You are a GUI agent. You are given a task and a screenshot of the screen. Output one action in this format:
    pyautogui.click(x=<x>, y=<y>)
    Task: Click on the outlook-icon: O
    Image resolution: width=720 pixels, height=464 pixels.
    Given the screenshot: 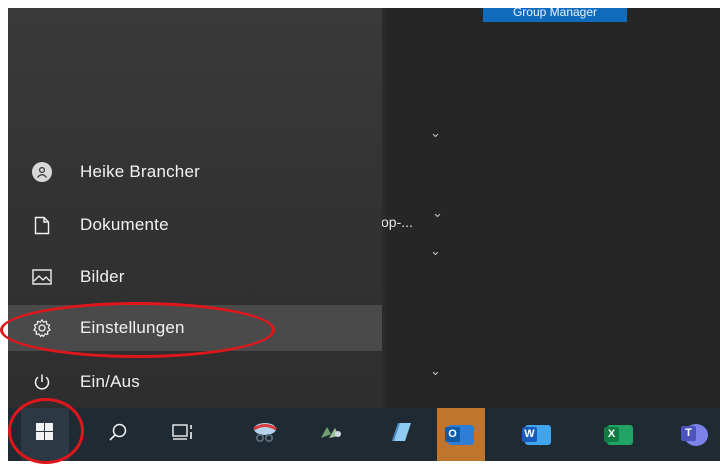 What is the action you would take?
    pyautogui.click(x=459, y=434)
    